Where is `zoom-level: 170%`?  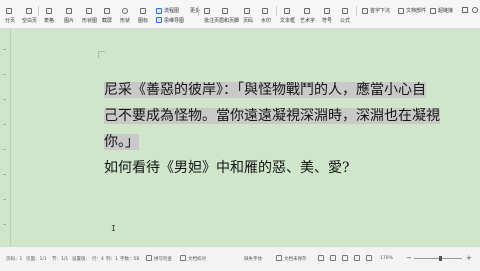
zoom-level: 170% is located at coordinates (386, 258).